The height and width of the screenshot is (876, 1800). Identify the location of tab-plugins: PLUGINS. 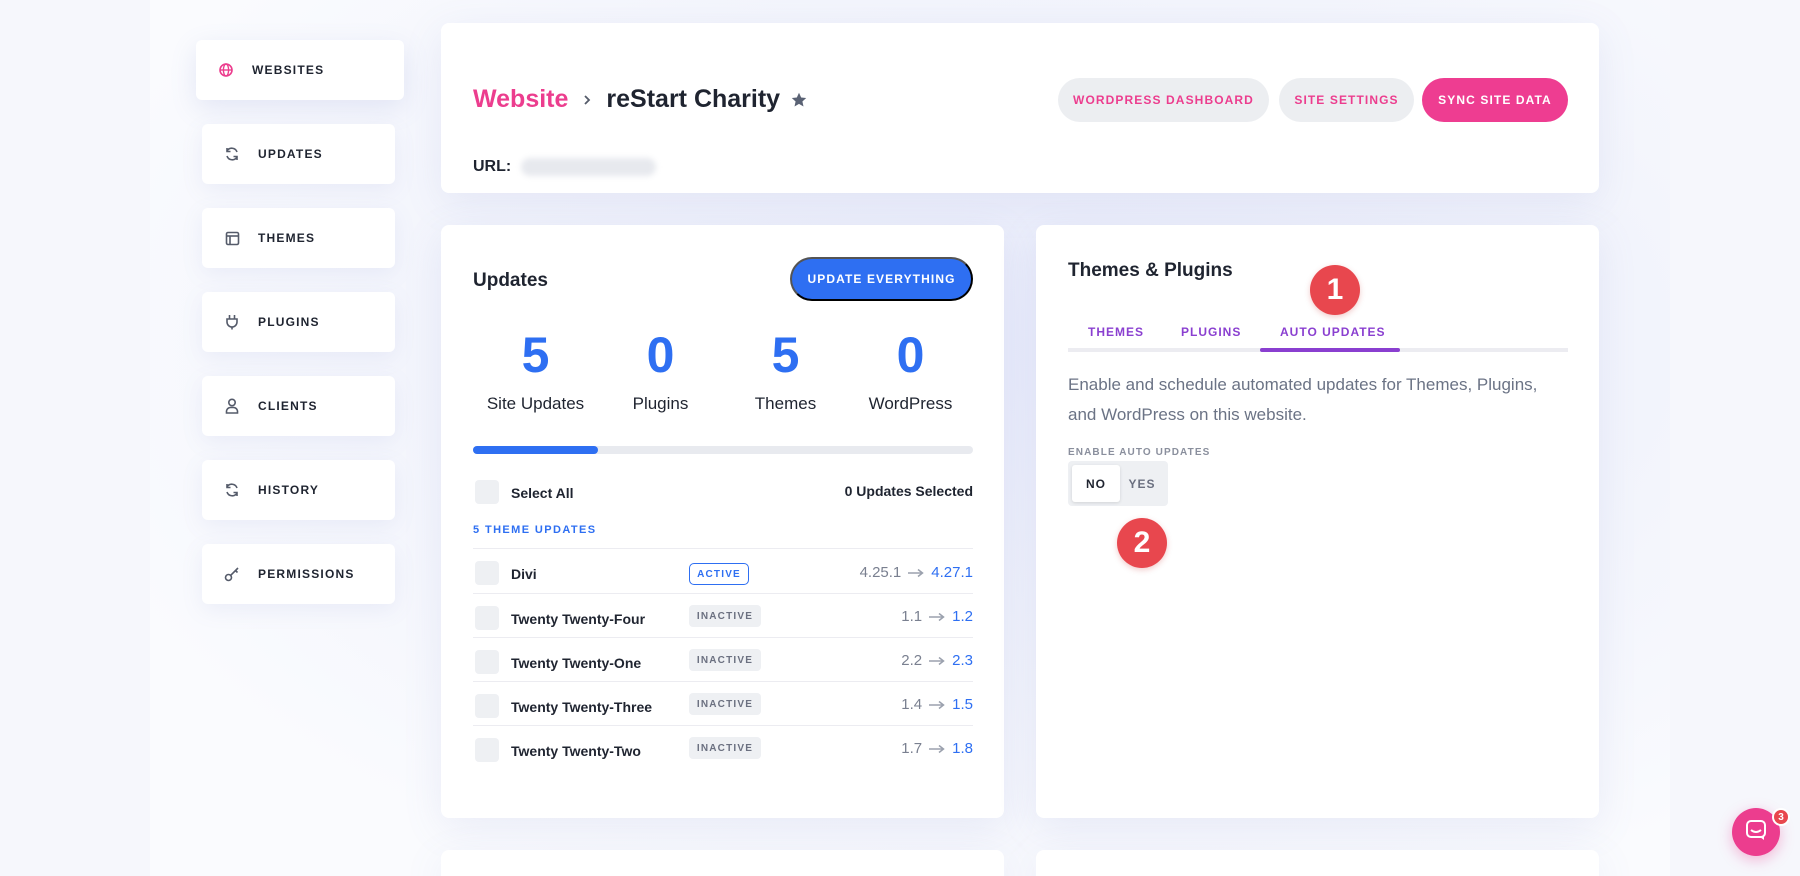
(1211, 332).